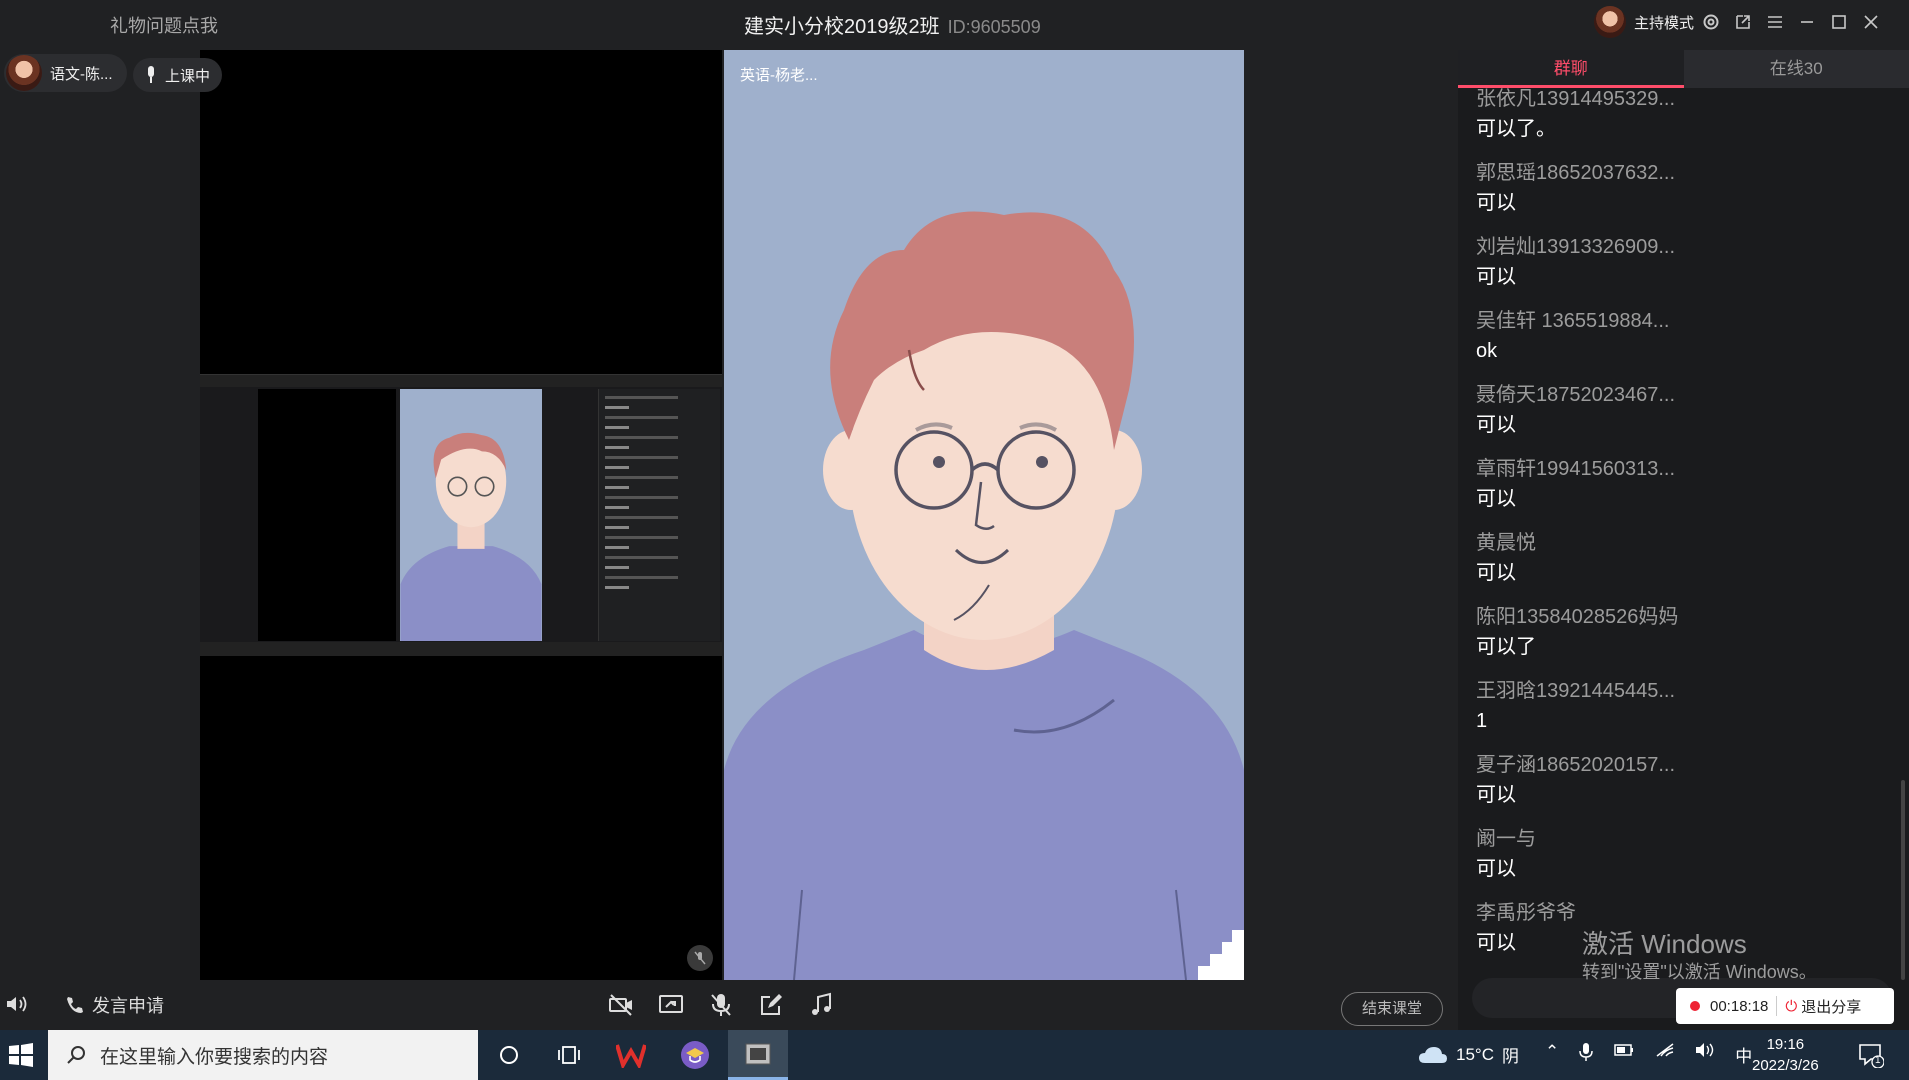 This screenshot has height=1080, width=1909. Describe the element at coordinates (1392, 1009) in the screenshot. I see `end-class-button: 结束课堂` at that location.